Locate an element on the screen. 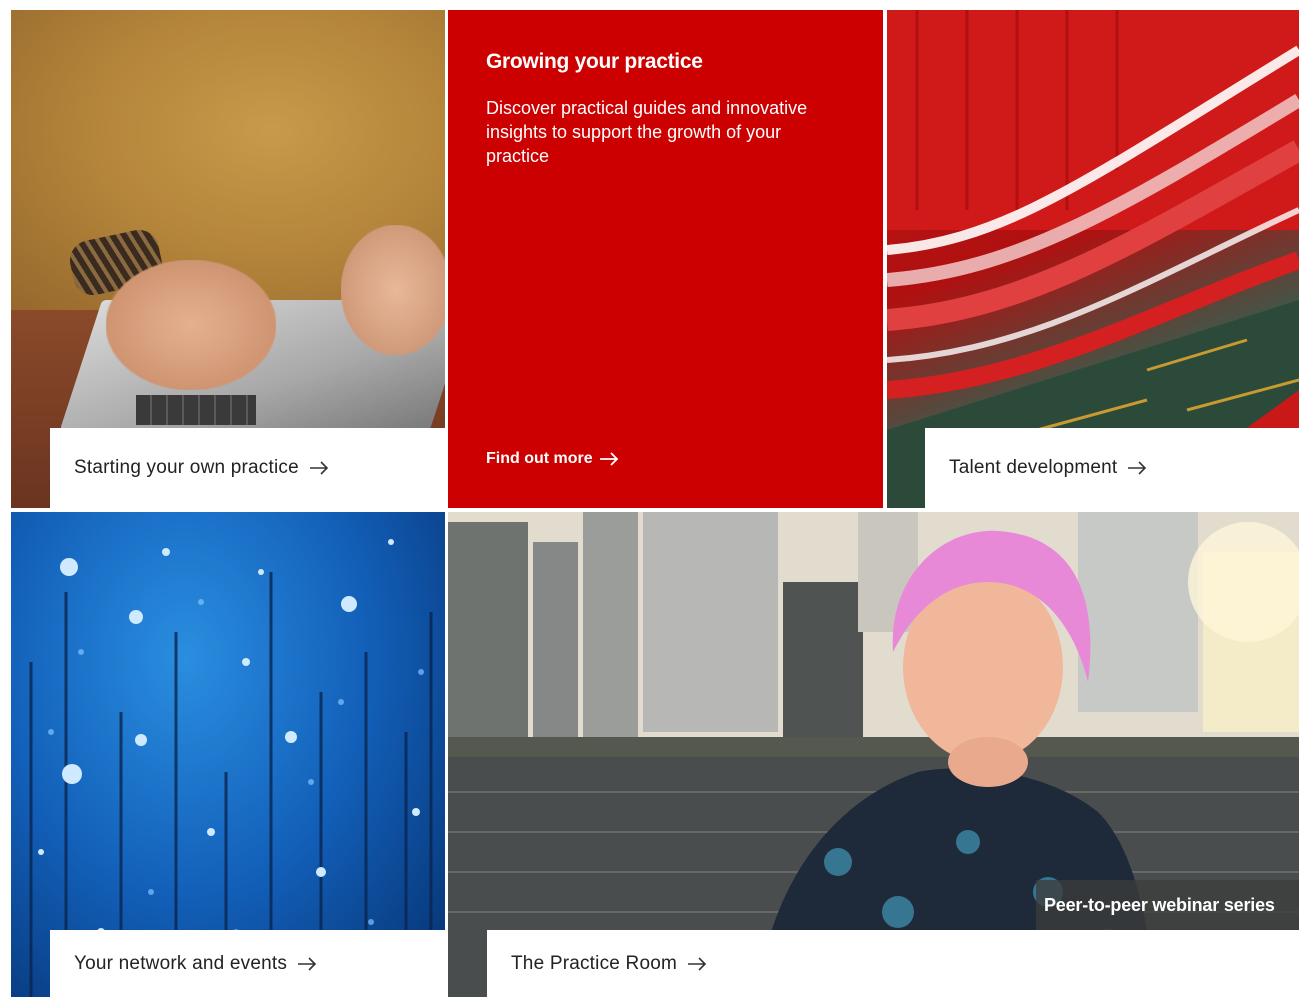  talent-development-link: Talent development is located at coordinates (1112, 468).